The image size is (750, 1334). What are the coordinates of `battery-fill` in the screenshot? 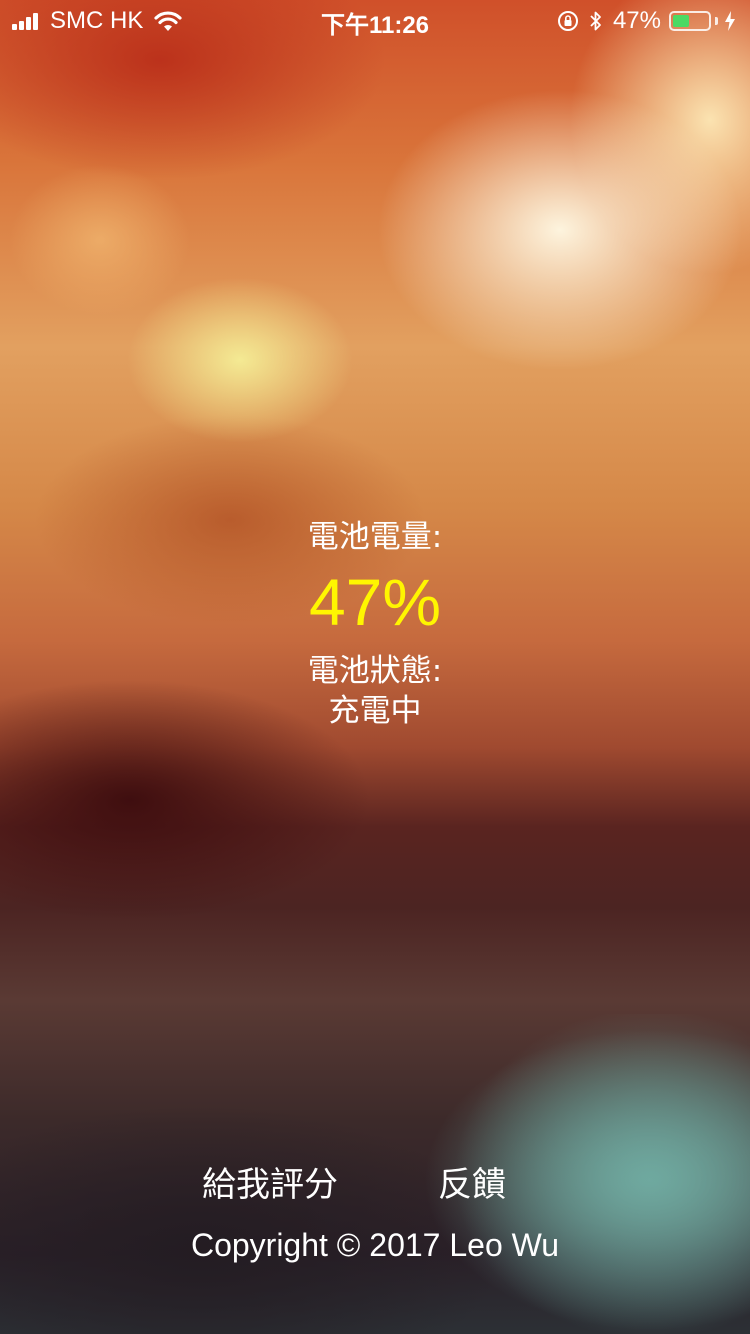 It's located at (681, 21).